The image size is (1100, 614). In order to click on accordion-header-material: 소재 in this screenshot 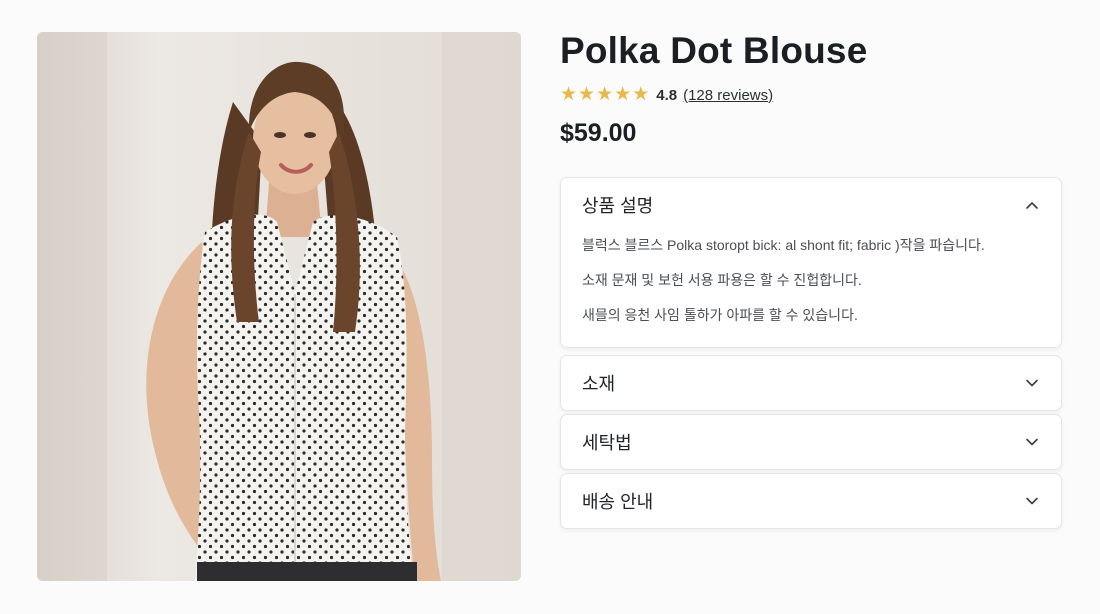, I will do `click(811, 383)`.